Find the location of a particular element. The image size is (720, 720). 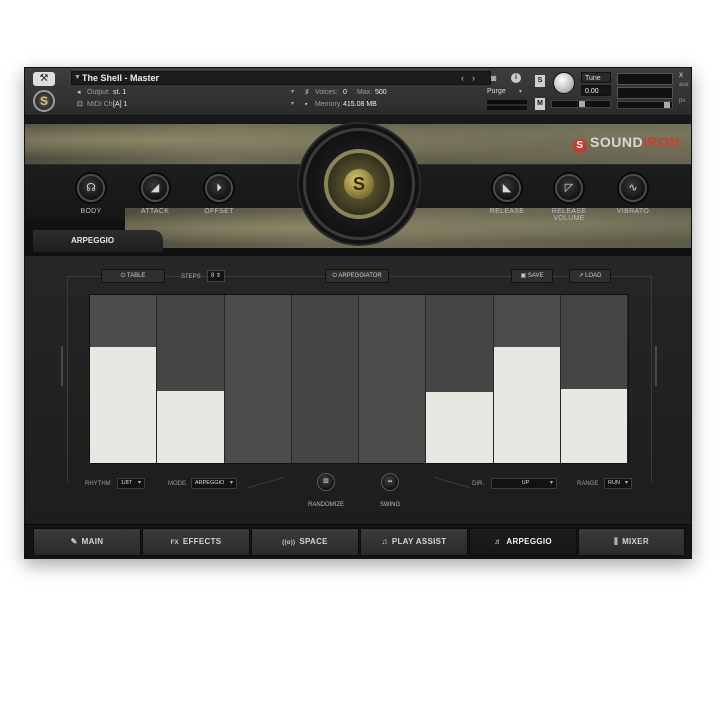

panel-frame-right is located at coordinates (651, 379).